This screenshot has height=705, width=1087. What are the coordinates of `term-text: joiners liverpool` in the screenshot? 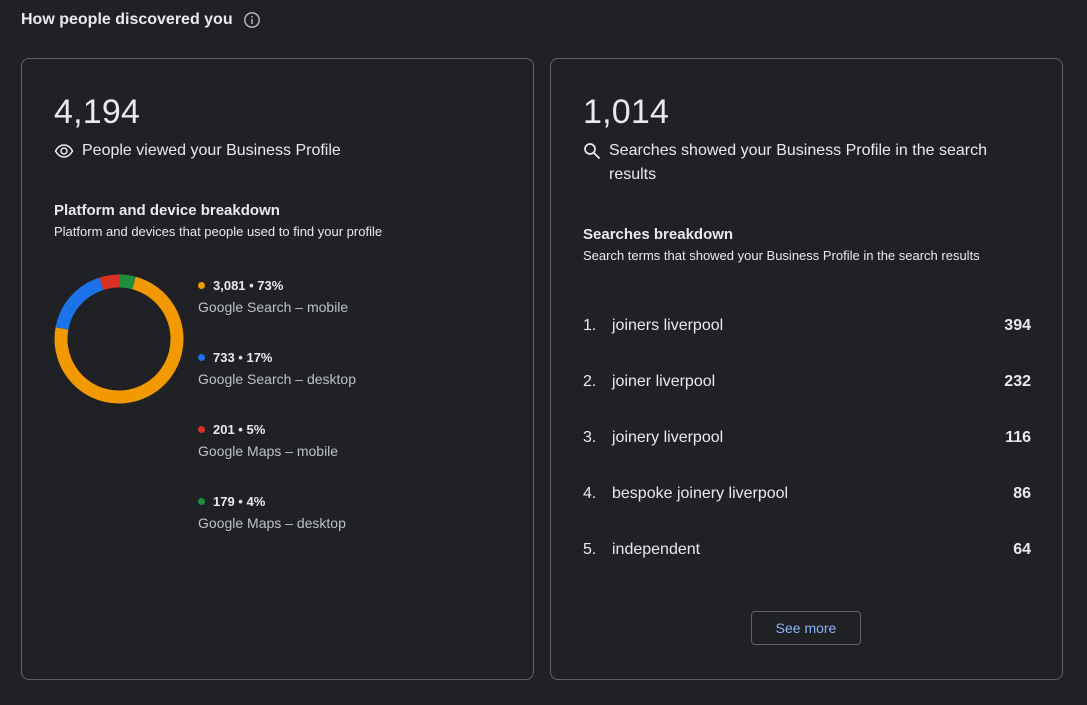 It's located at (668, 325).